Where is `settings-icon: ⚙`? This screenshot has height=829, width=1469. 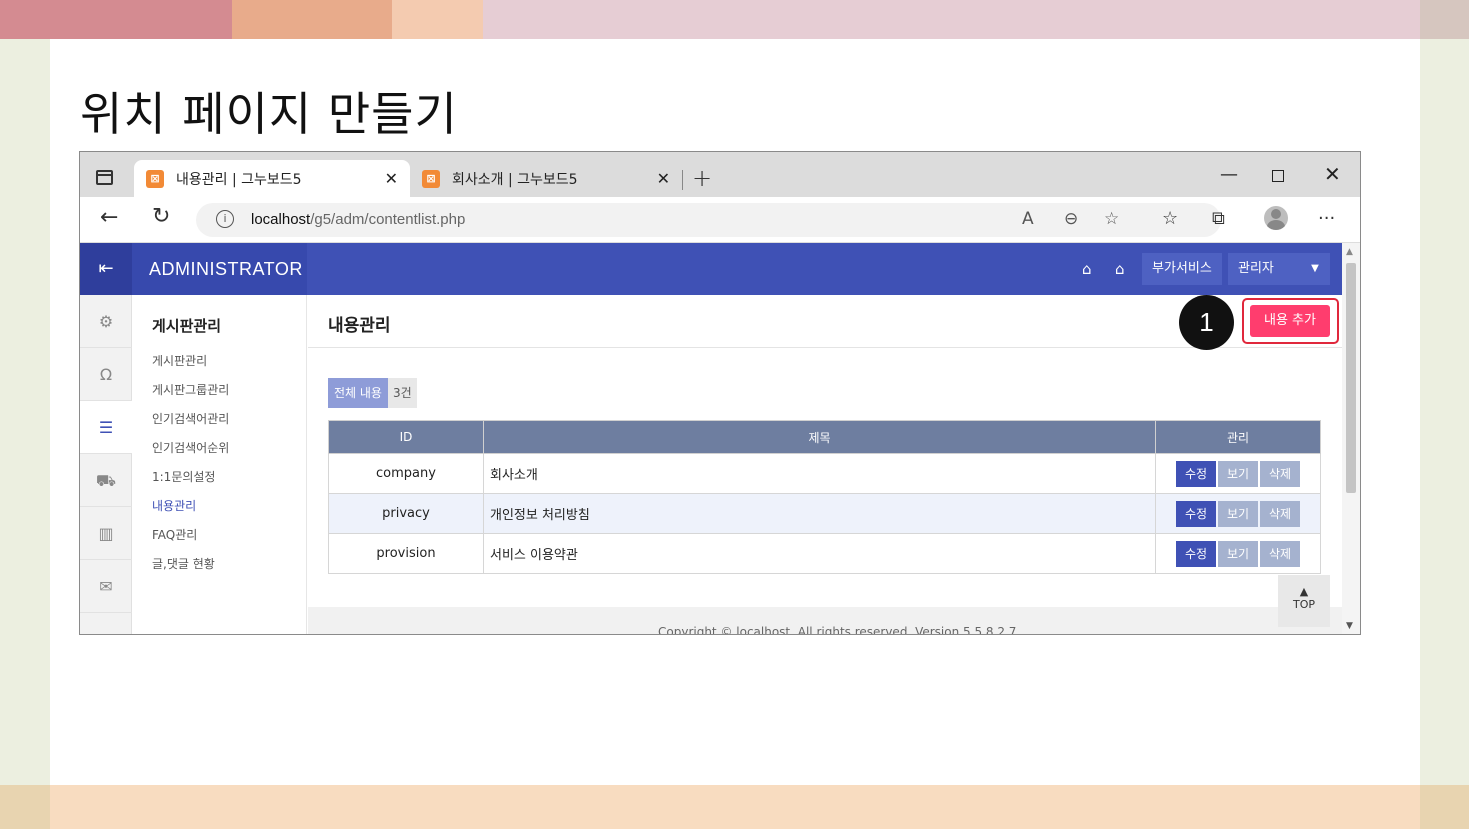 settings-icon: ⚙ is located at coordinates (106, 321).